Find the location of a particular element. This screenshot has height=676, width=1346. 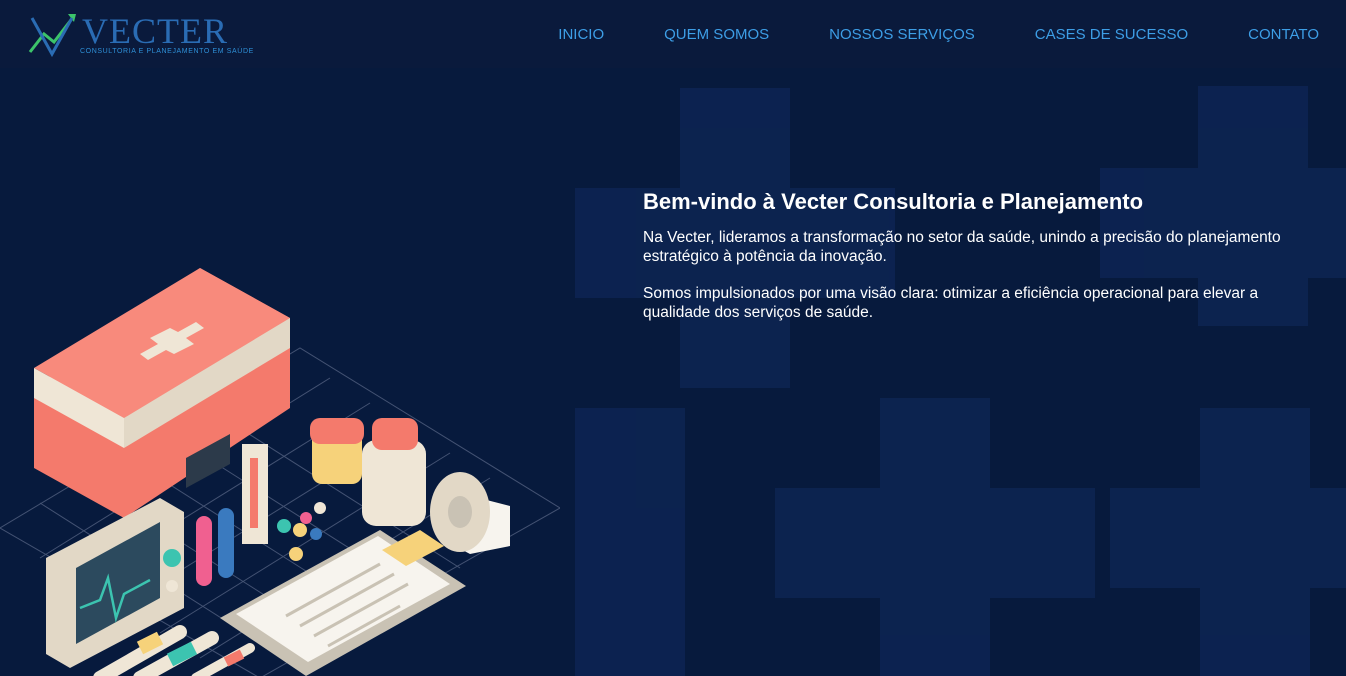

pills is located at coordinates (301, 531).